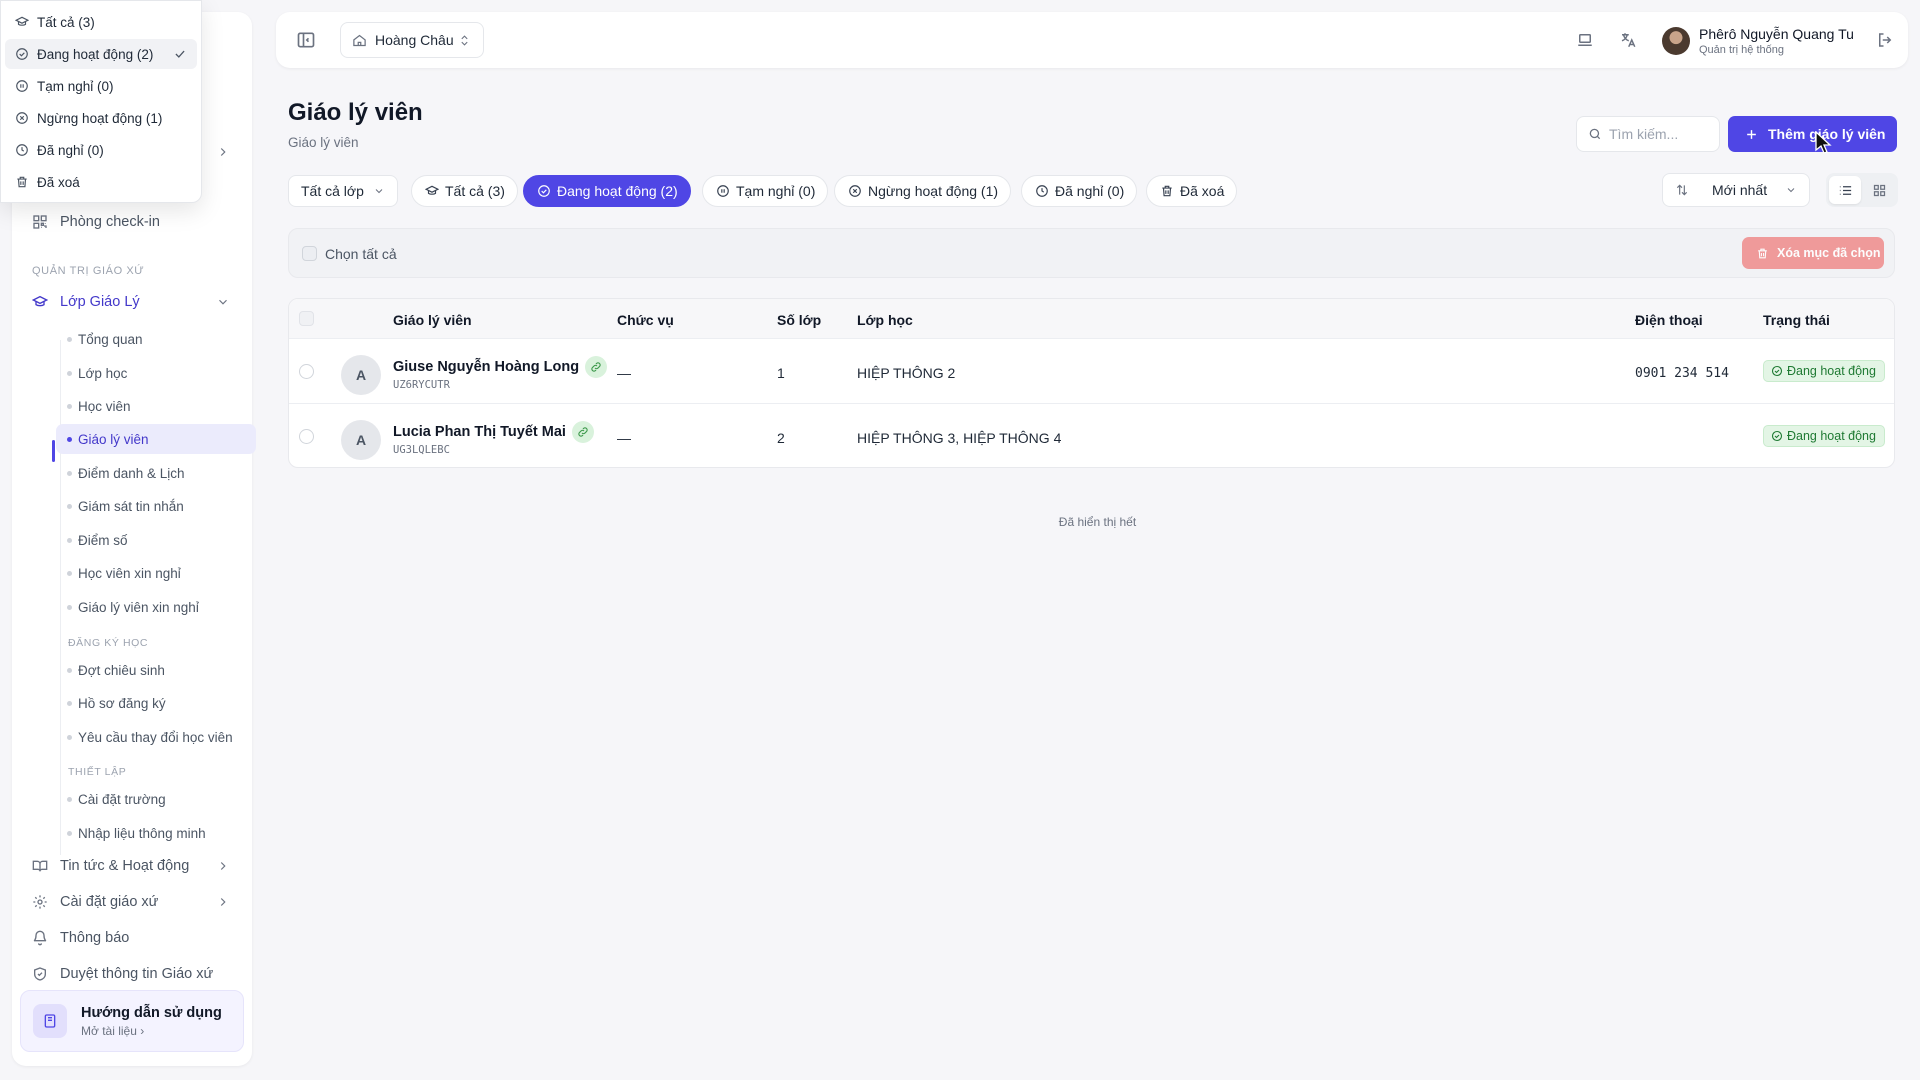 The height and width of the screenshot is (1080, 1920). I want to click on sidebar-item-teacher-leave: Giáo lý viên xin nghỉ, so click(156, 607).